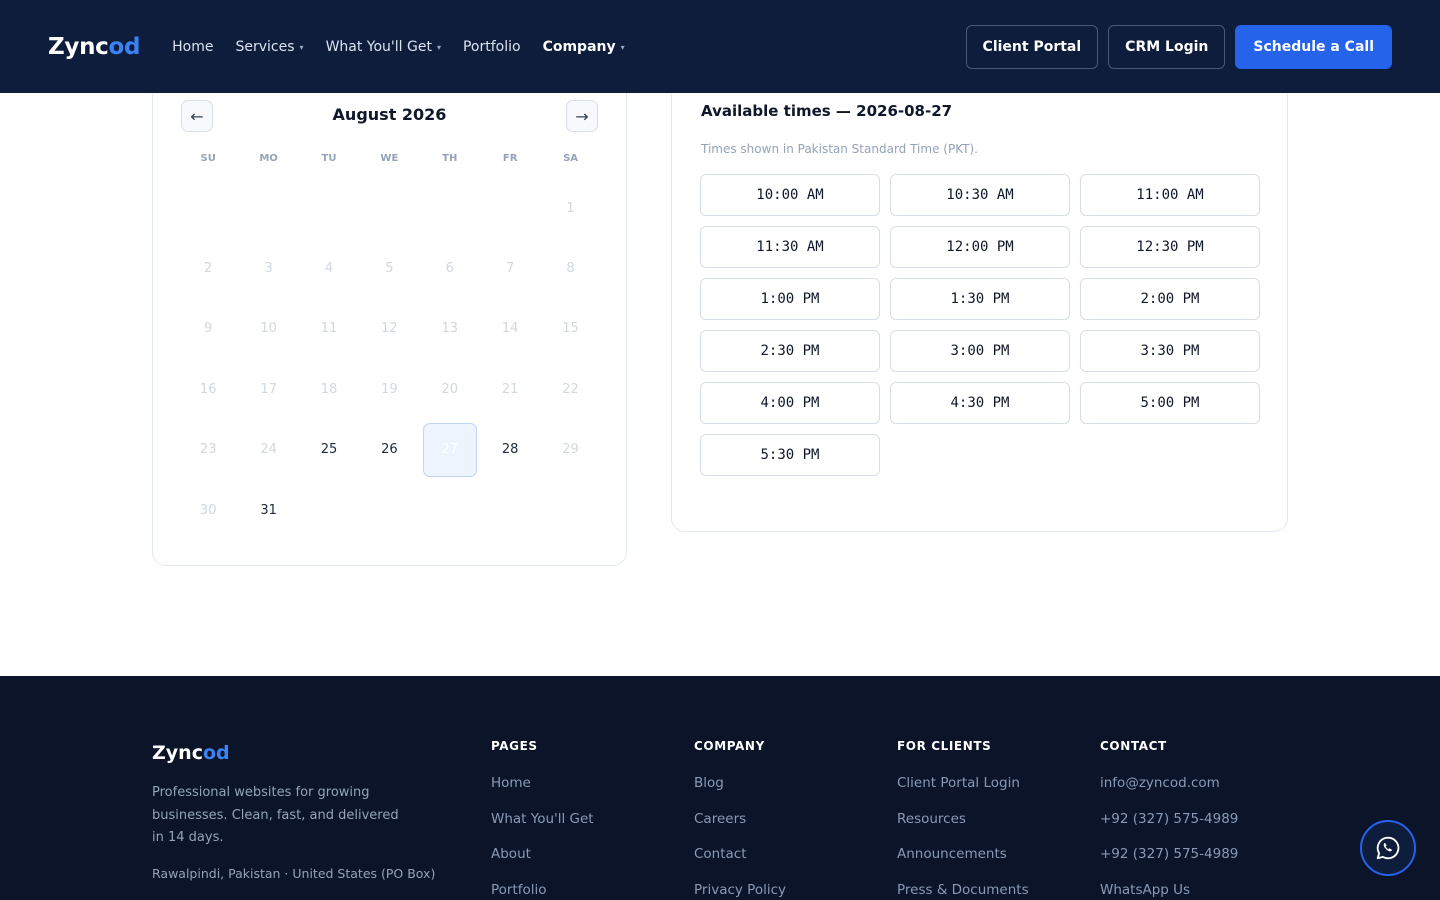 This screenshot has width=1440, height=900. What do you see at coordinates (1170, 299) in the screenshot?
I see `time-slot-button: 2:00 PM` at bounding box center [1170, 299].